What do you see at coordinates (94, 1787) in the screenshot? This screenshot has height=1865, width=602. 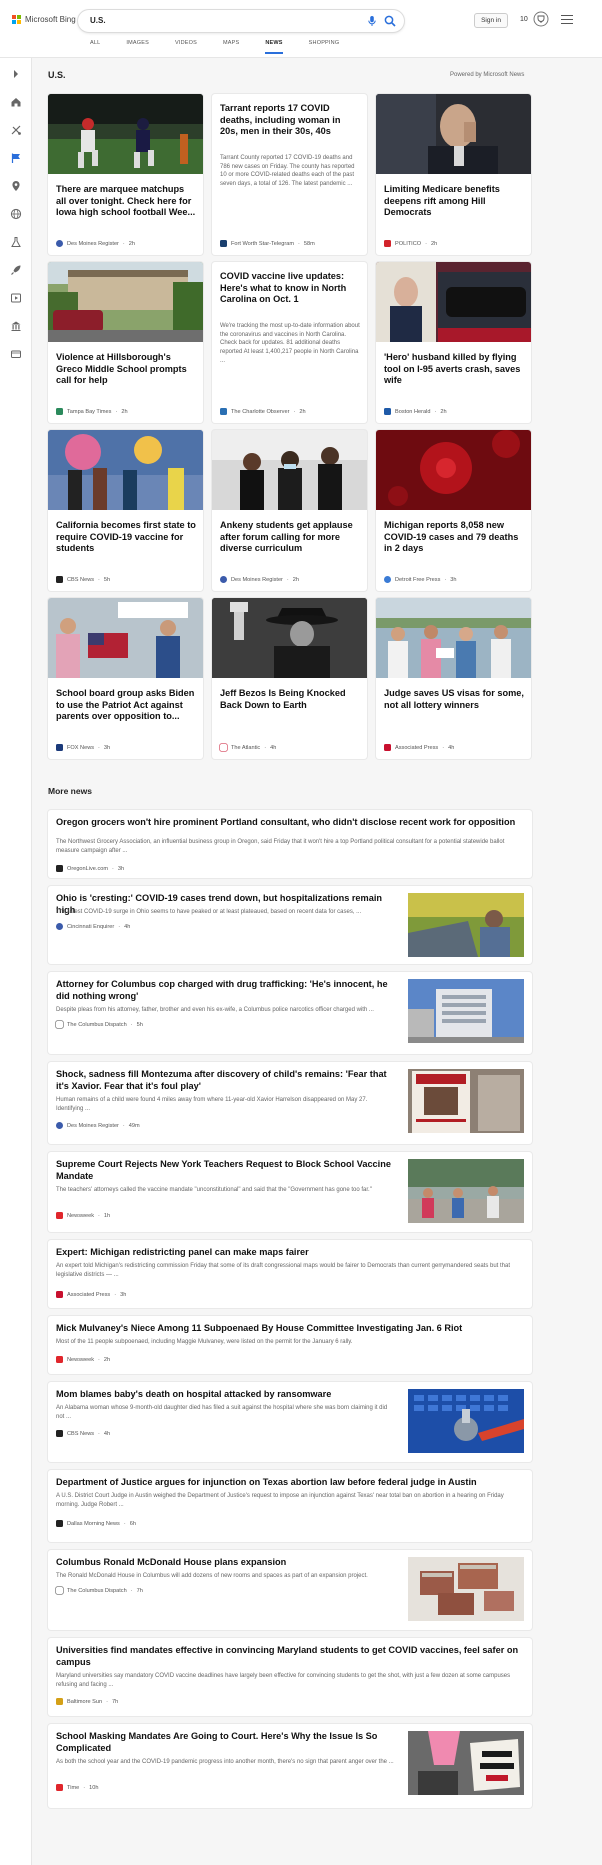 I see `source-time: 10h` at bounding box center [94, 1787].